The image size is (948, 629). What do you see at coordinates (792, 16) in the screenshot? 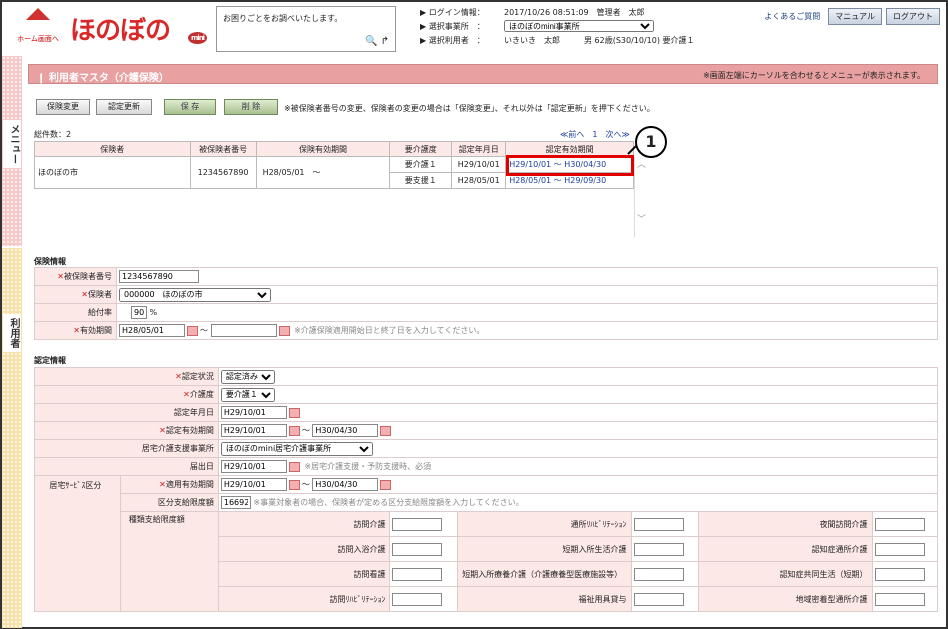
I see `faq-link: よくあるご質問` at bounding box center [792, 16].